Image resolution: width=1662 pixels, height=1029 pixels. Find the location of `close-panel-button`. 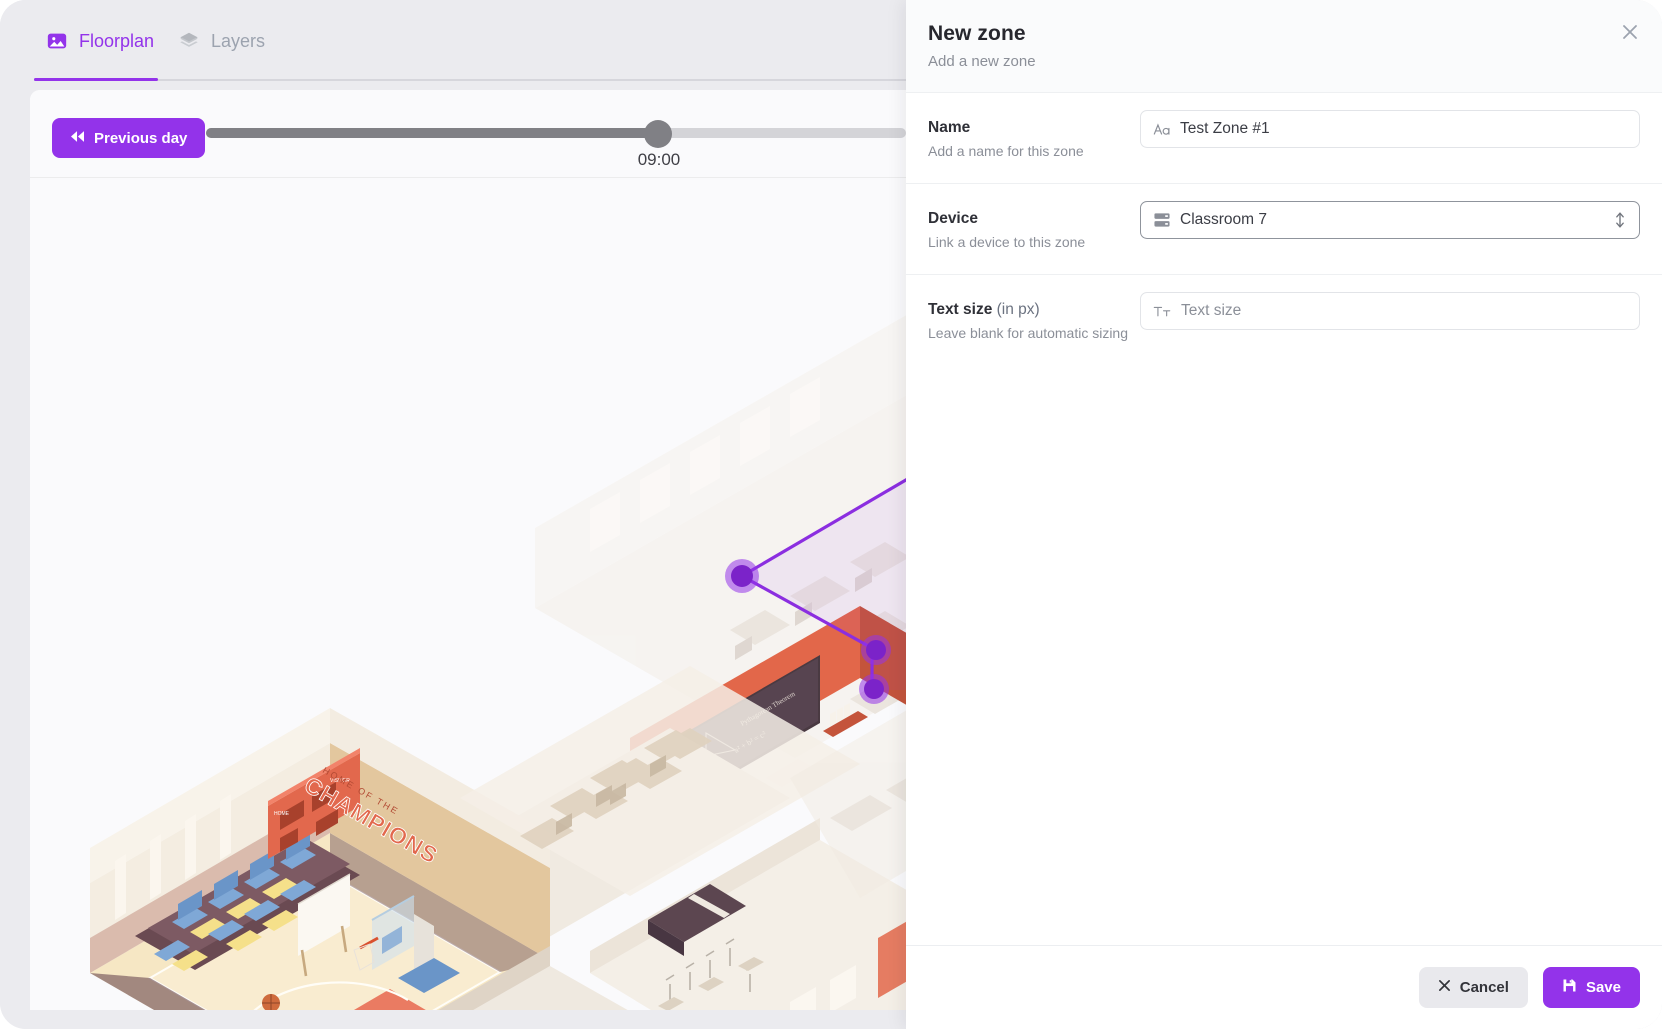

close-panel-button is located at coordinates (1630, 33).